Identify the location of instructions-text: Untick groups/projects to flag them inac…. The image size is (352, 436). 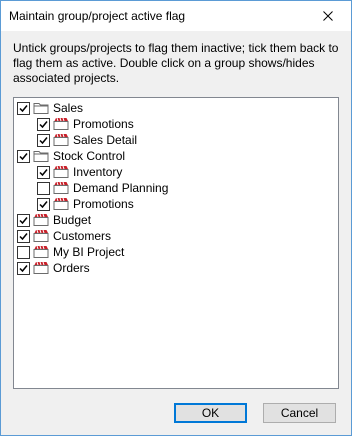
(176, 63).